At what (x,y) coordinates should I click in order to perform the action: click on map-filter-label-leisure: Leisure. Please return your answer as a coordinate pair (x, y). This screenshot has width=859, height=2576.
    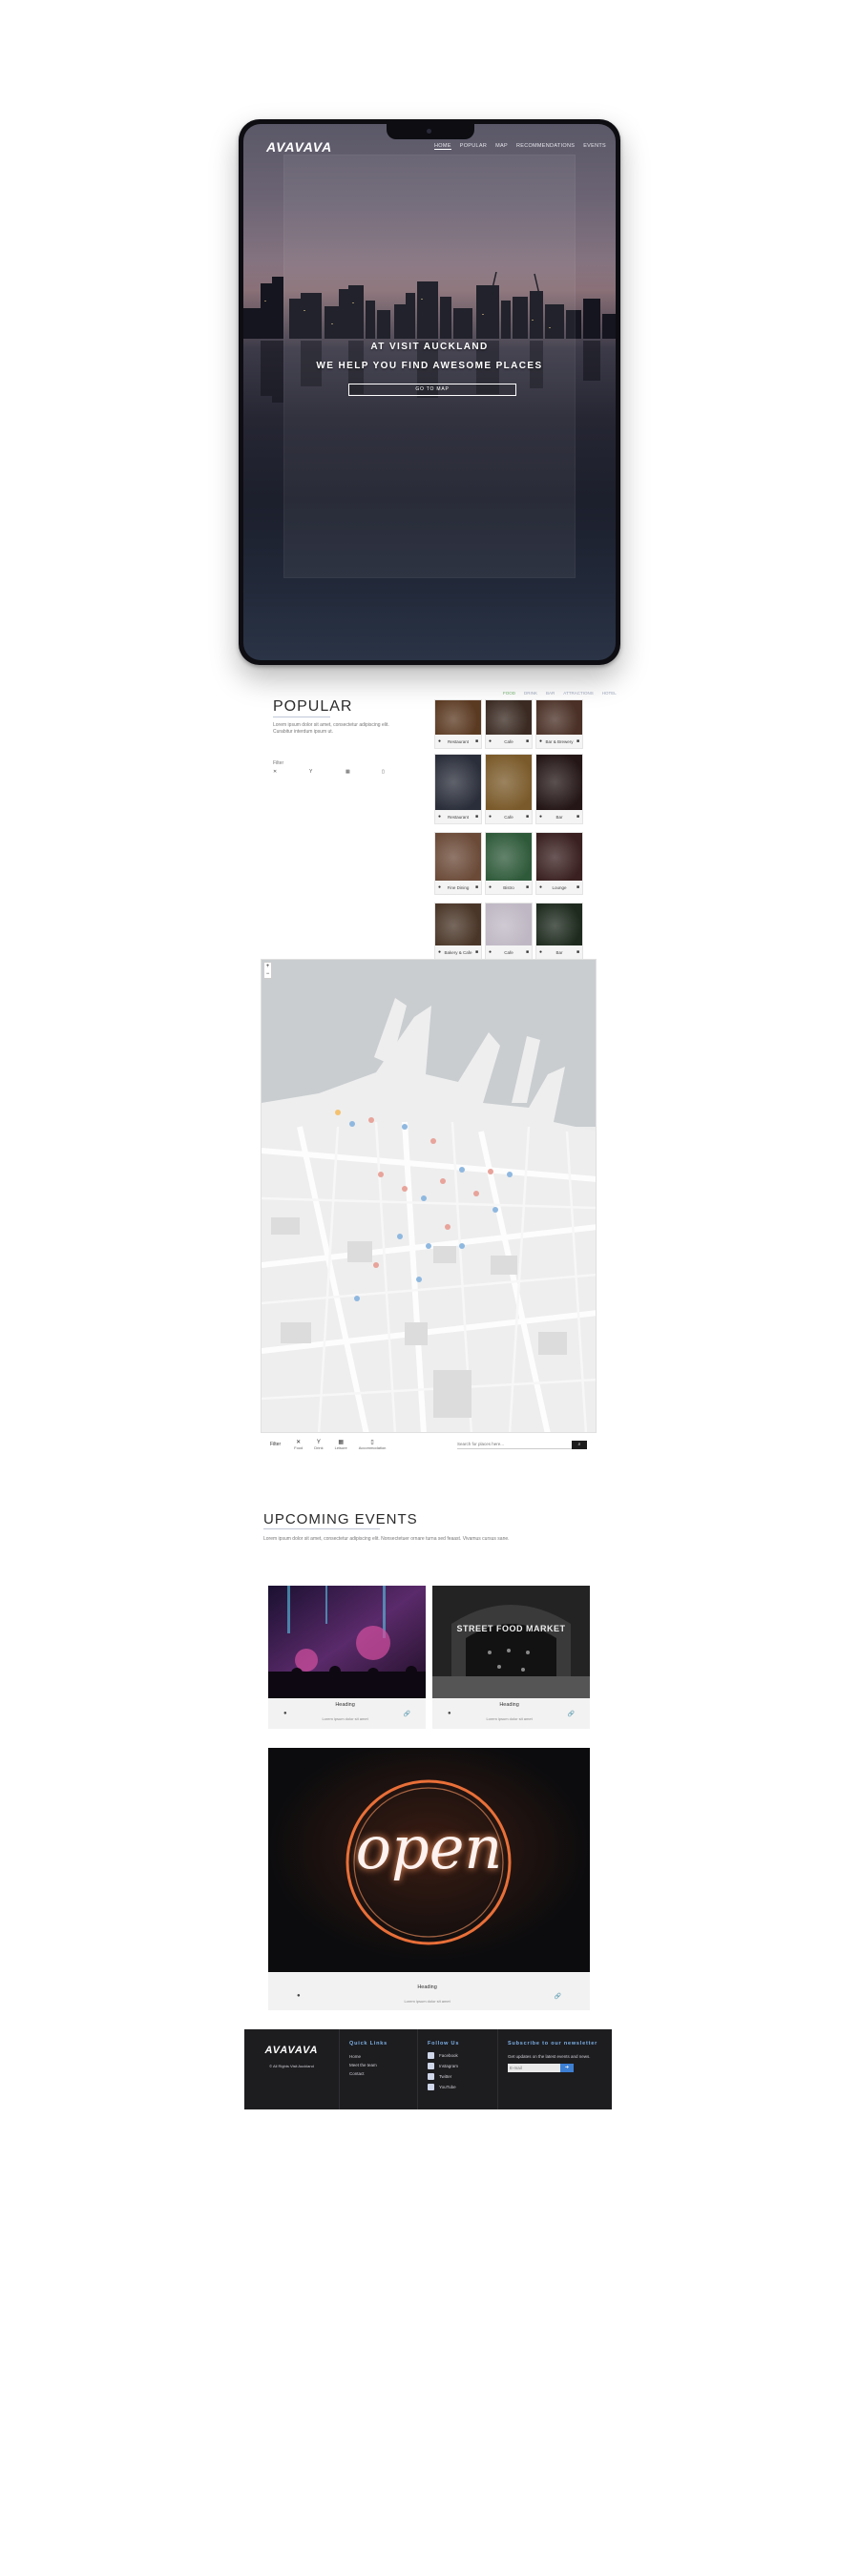
    Looking at the image, I should click on (340, 1447).